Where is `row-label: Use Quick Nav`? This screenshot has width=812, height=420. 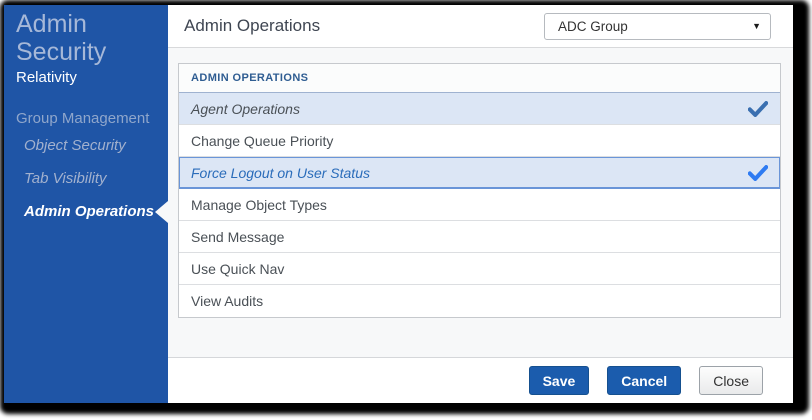 row-label: Use Quick Nav is located at coordinates (238, 268).